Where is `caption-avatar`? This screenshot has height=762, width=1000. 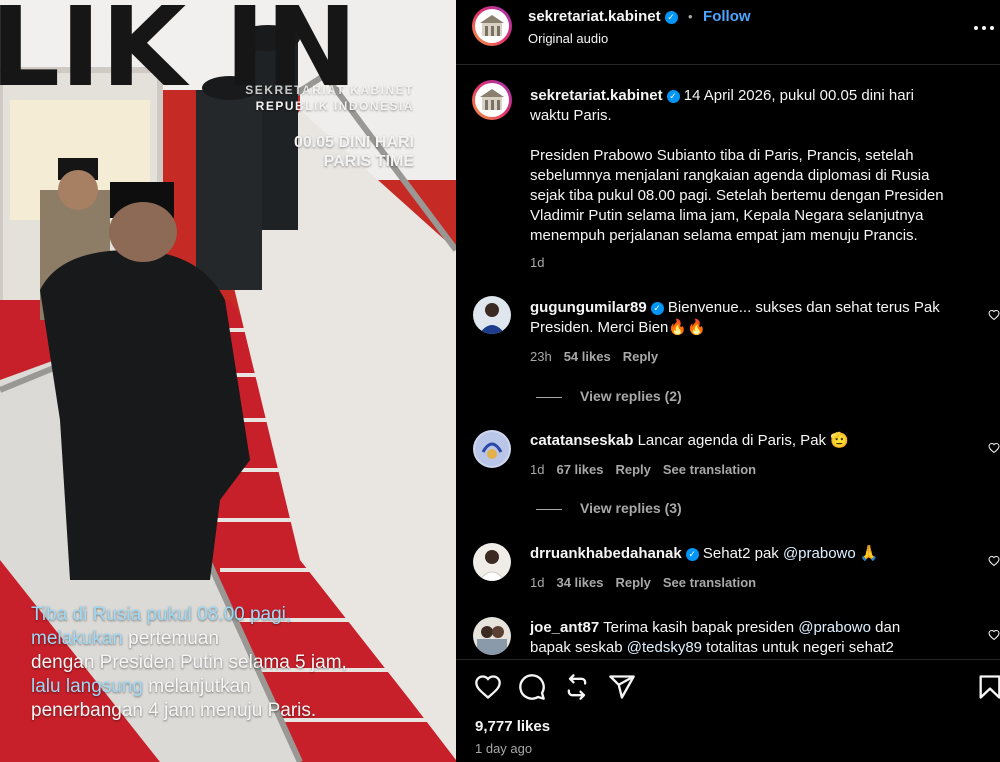 caption-avatar is located at coordinates (492, 100).